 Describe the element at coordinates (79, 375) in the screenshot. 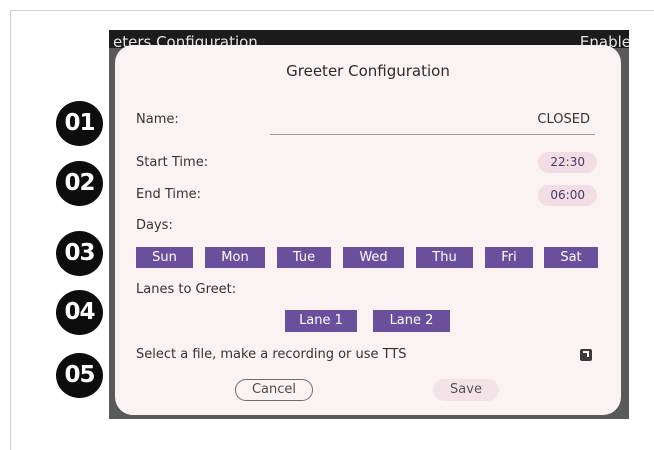

I see `callout-badge-05: 05` at that location.